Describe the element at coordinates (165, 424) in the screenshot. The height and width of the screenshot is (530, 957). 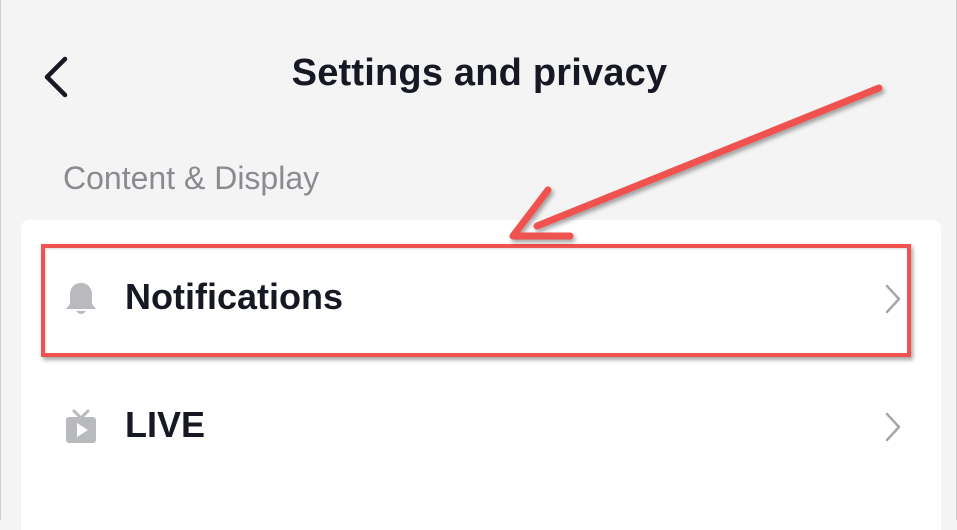
I see `settings-item-label: LIVE` at that location.